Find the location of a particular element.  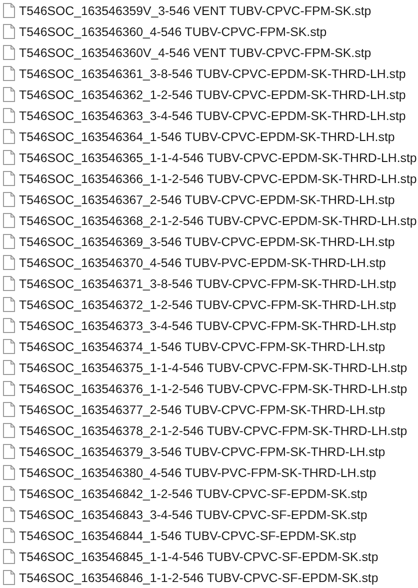

file-name: T546SOC_163546373_3-4-546 TUBV-CPVC-FPM-SK-THRD-LH.stp is located at coordinates (207, 325).